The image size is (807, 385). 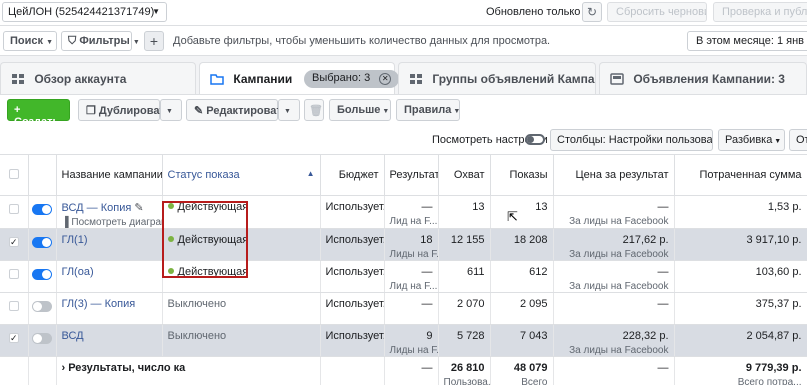 I want to click on campaign-name-cell: ГЛ(1), so click(x=109, y=244).